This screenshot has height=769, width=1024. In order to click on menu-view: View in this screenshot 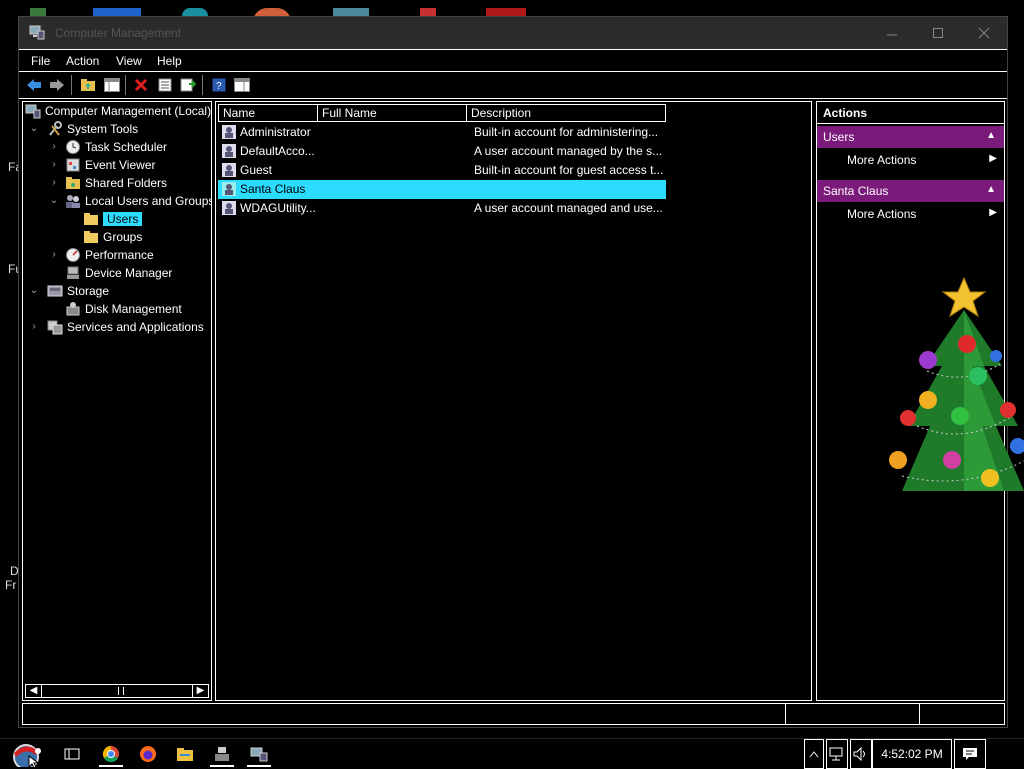, I will do `click(129, 61)`.